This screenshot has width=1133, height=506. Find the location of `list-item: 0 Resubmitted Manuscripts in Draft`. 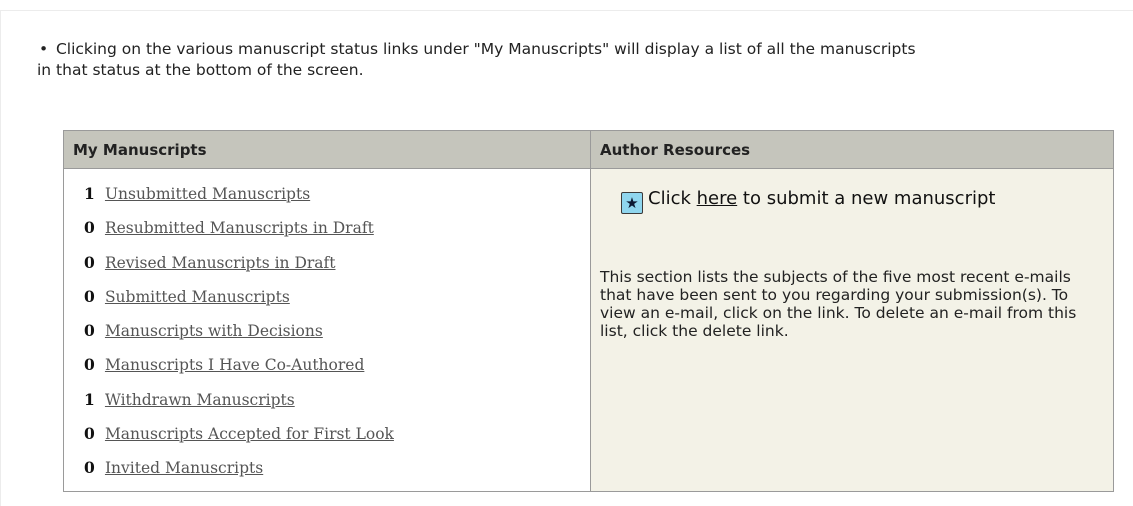

list-item: 0 Resubmitted Manuscripts in Draft is located at coordinates (239, 235).